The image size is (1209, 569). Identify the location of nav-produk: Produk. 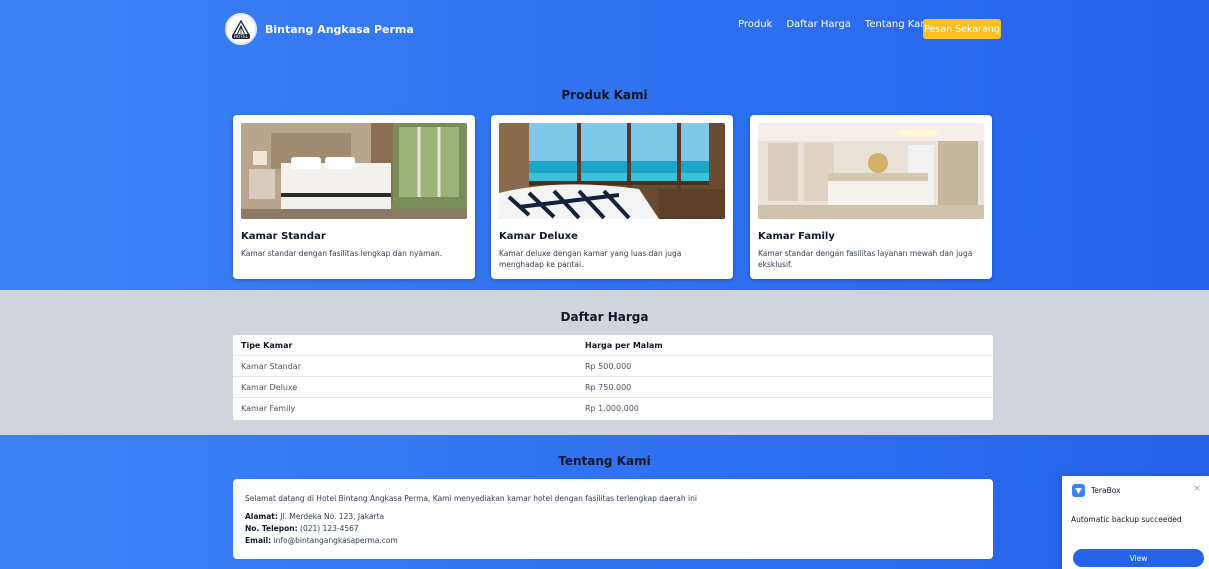
(755, 24).